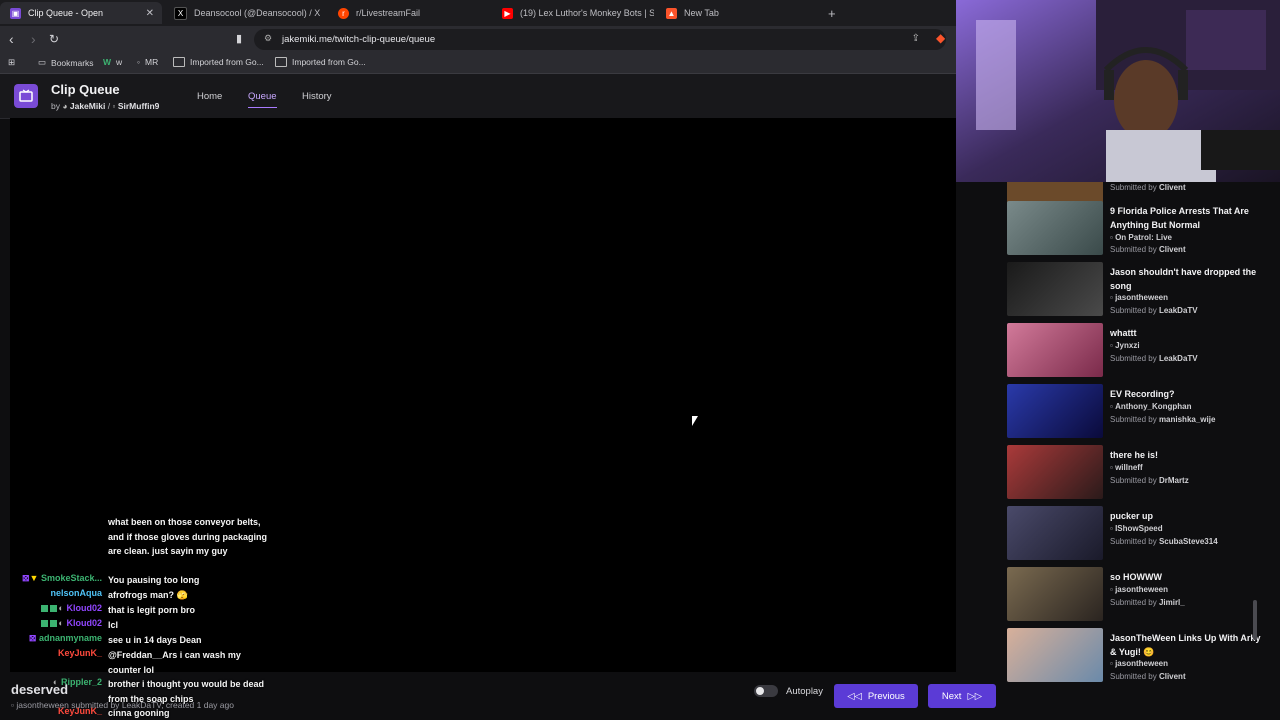  I want to click on apps-icon: ⊞, so click(11, 62).